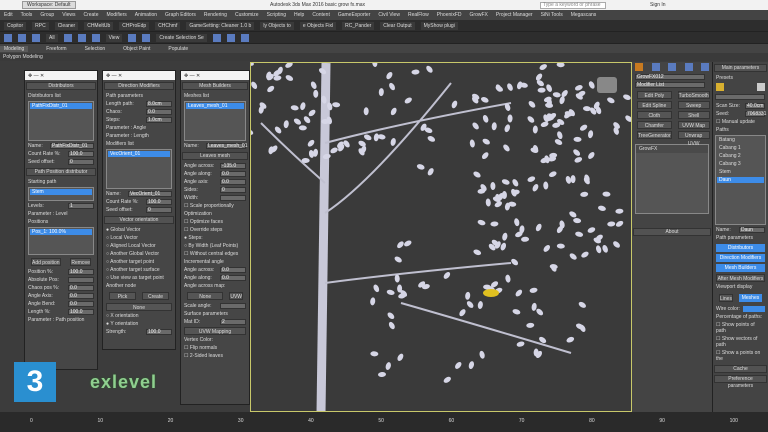  Describe the element at coordinates (47, 15) in the screenshot. I see `menu-item: Group` at that location.